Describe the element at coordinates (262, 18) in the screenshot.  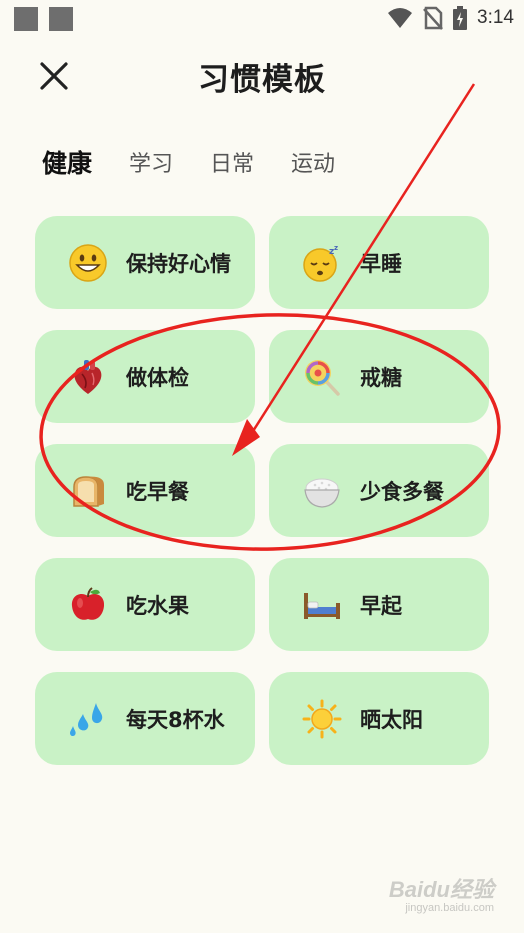
I see `status-bar: 3:14` at that location.